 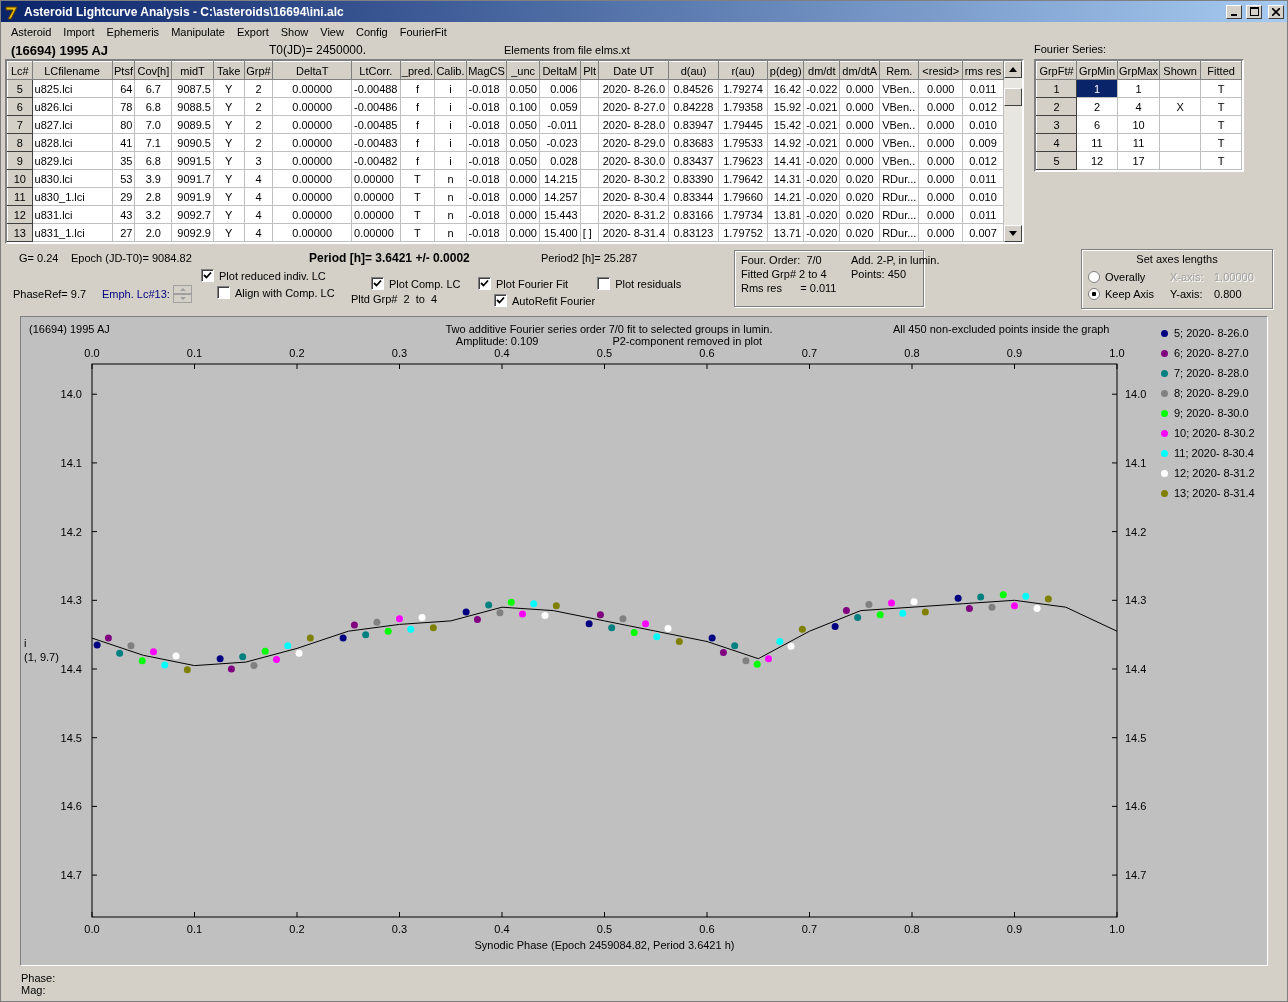 I want to click on tick-label: 14.7, so click(x=1136, y=875).